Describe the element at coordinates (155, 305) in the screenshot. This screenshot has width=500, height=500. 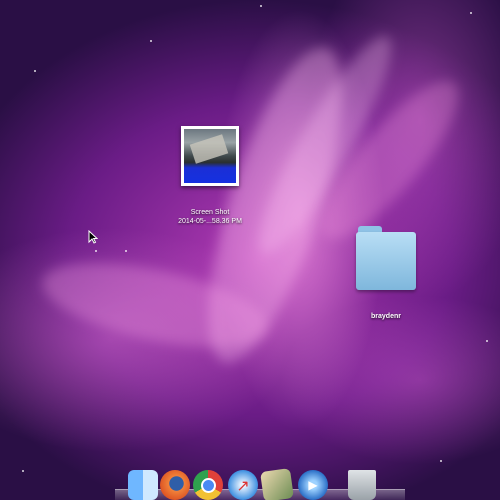
I see `wallpaper-streak` at that location.